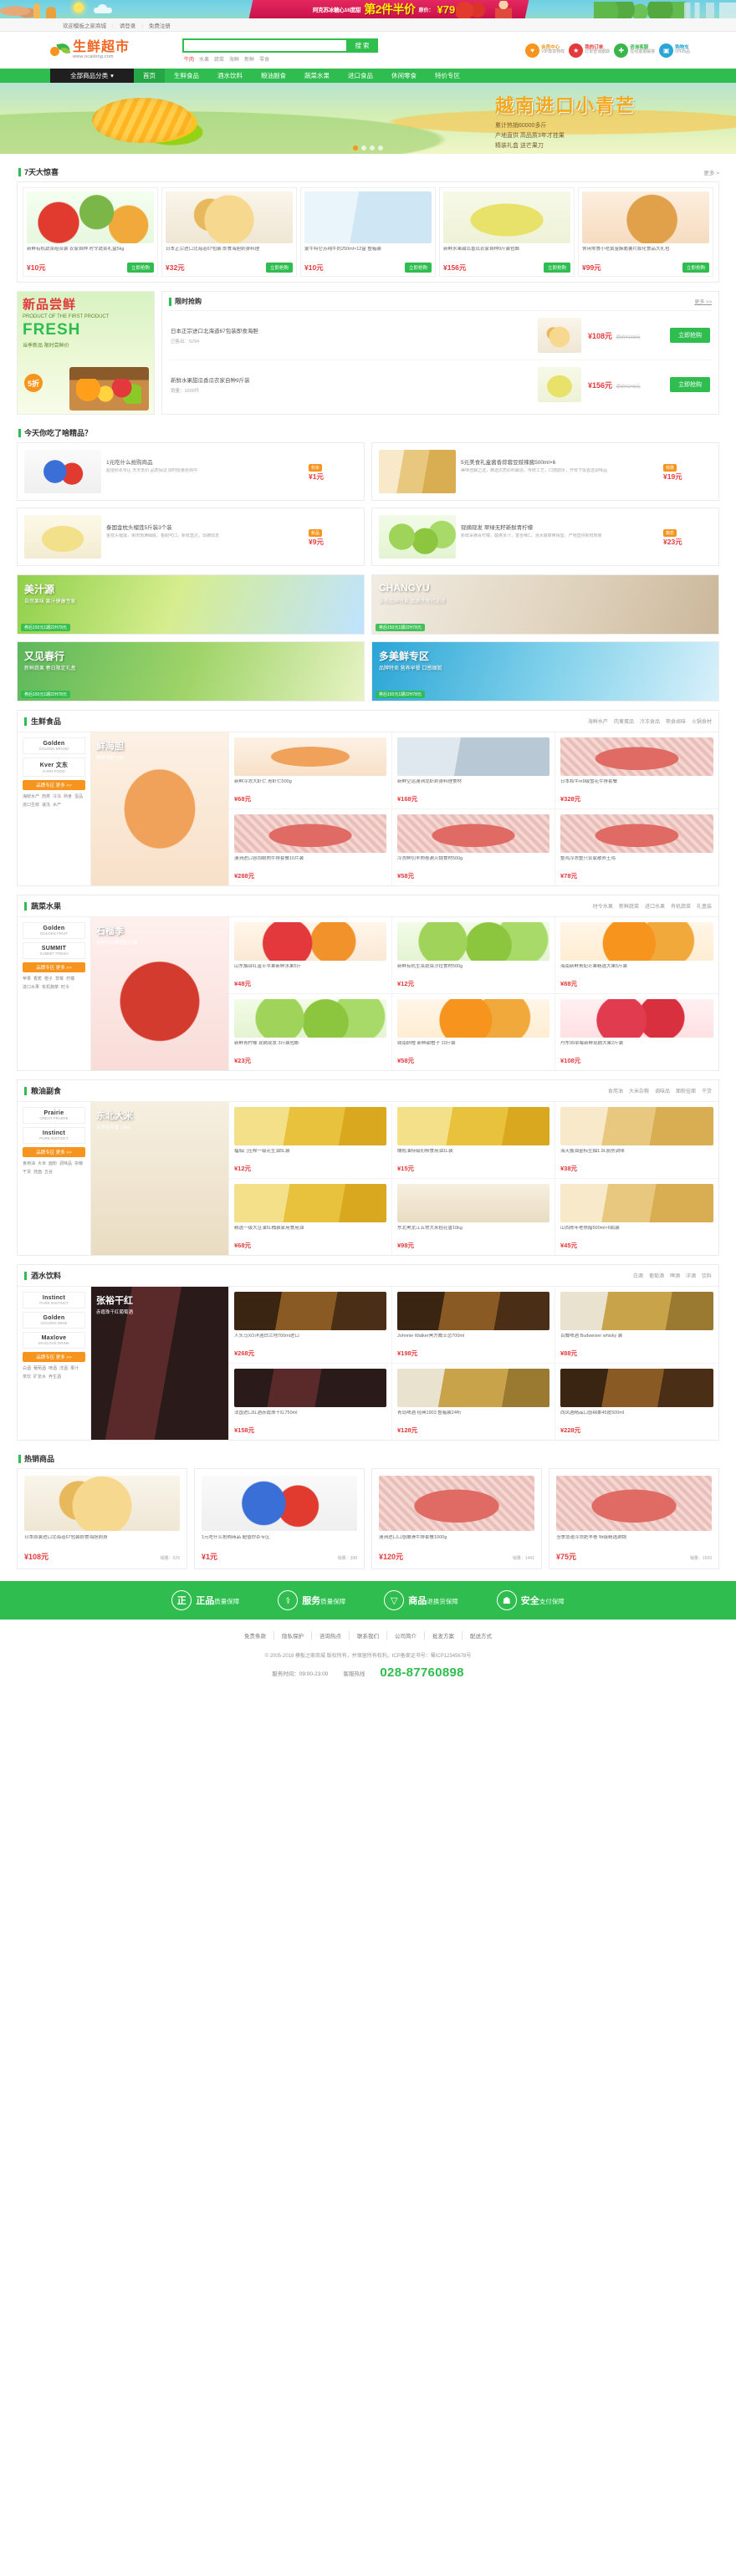  What do you see at coordinates (603, 906) in the screenshot?
I see `category-link: 时令水果` at bounding box center [603, 906].